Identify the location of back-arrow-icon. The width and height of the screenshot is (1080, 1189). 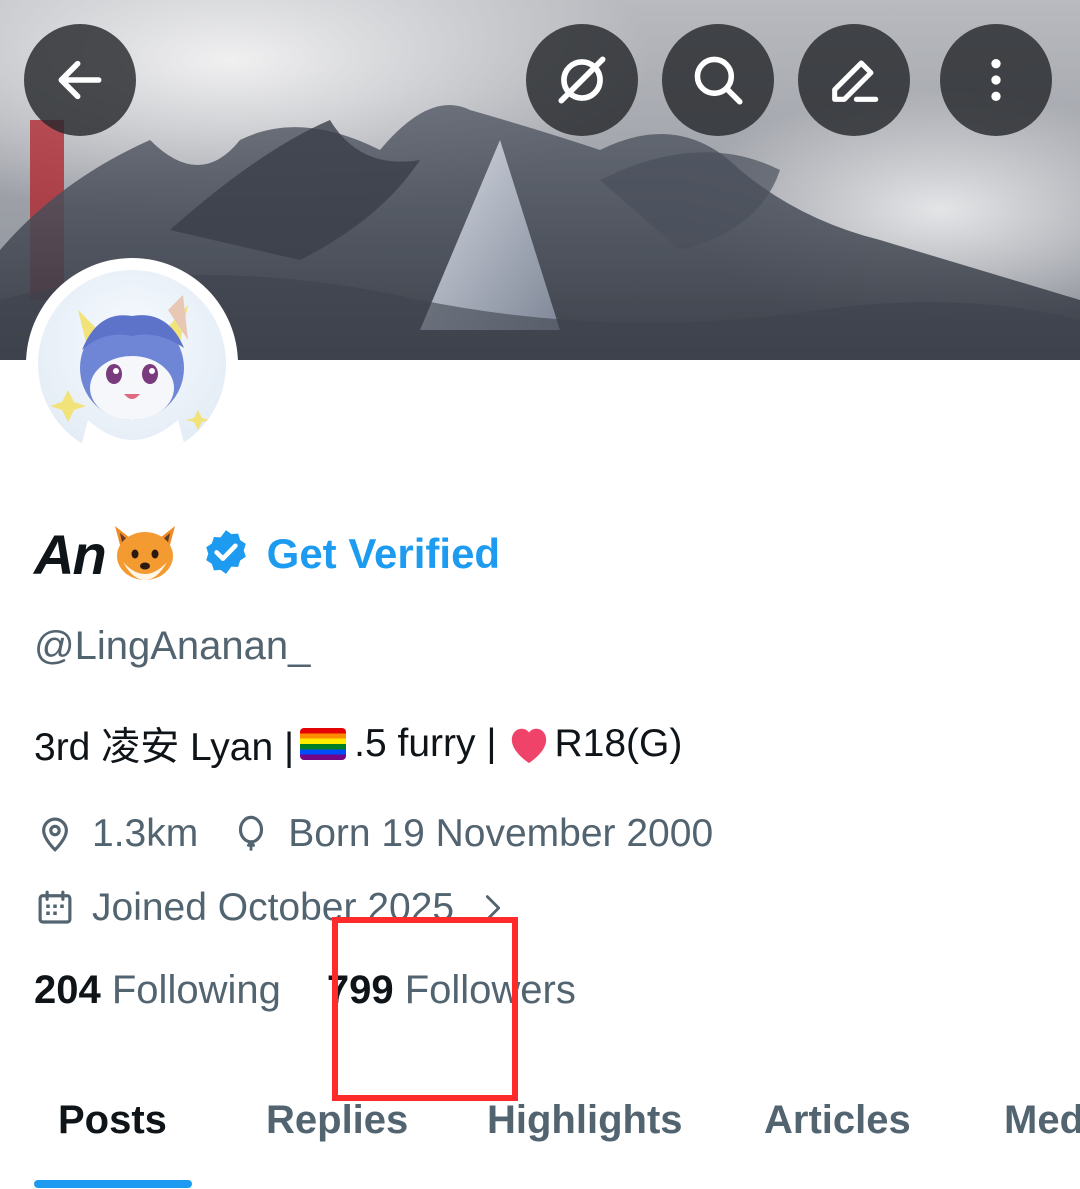
(80, 80).